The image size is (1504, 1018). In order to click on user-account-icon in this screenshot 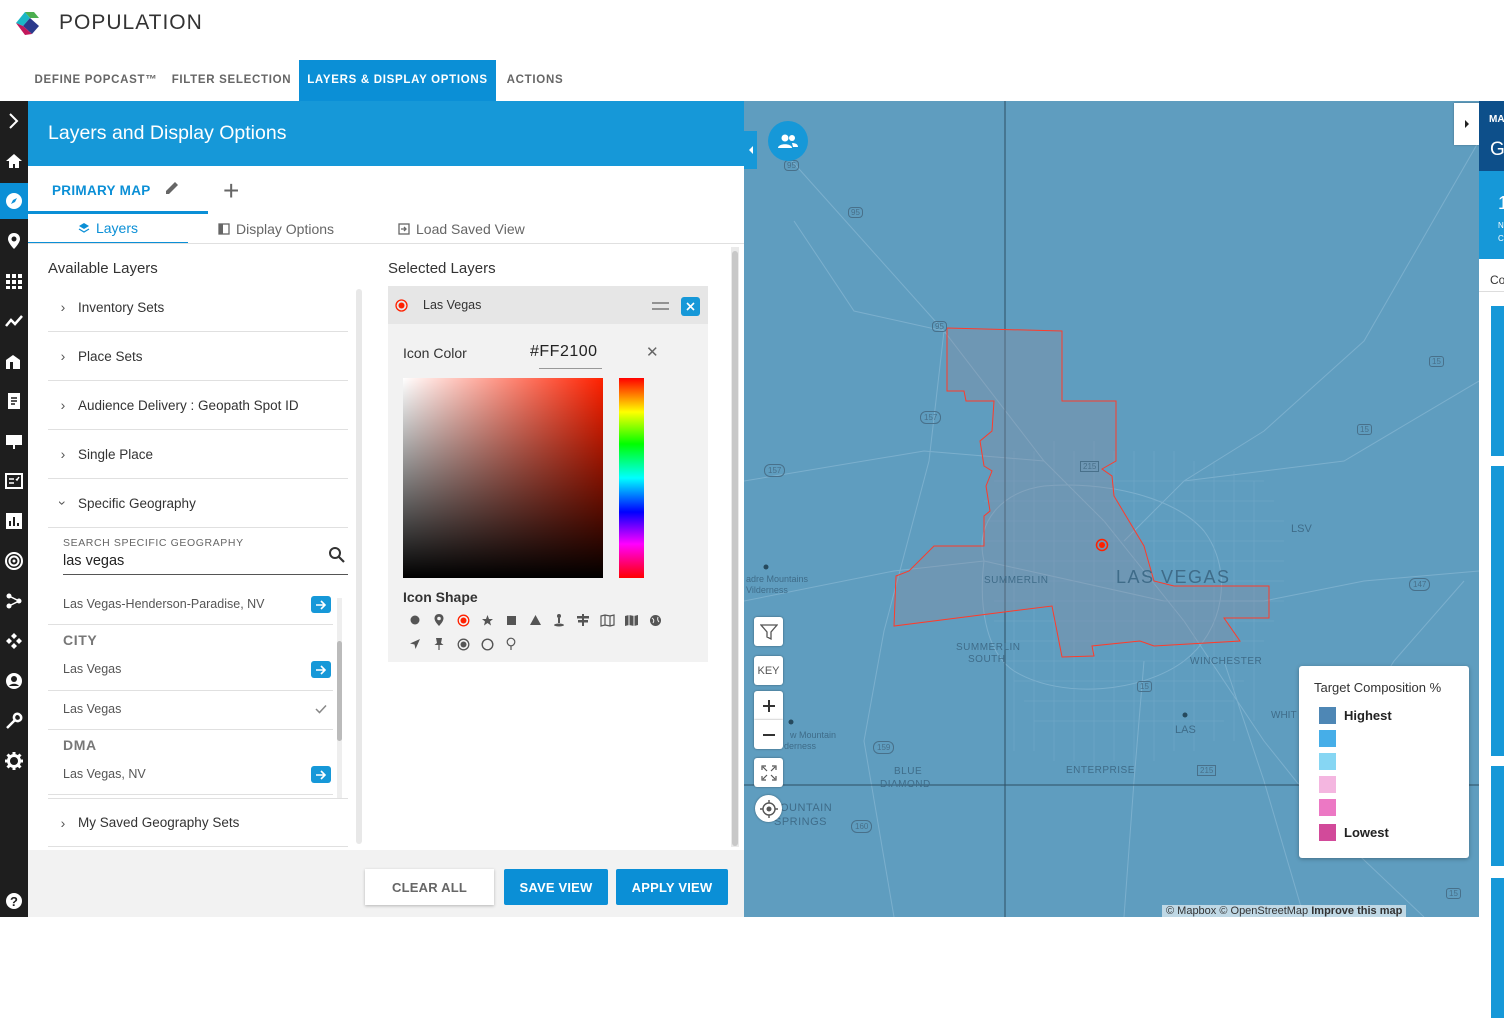, I will do `click(14, 681)`.